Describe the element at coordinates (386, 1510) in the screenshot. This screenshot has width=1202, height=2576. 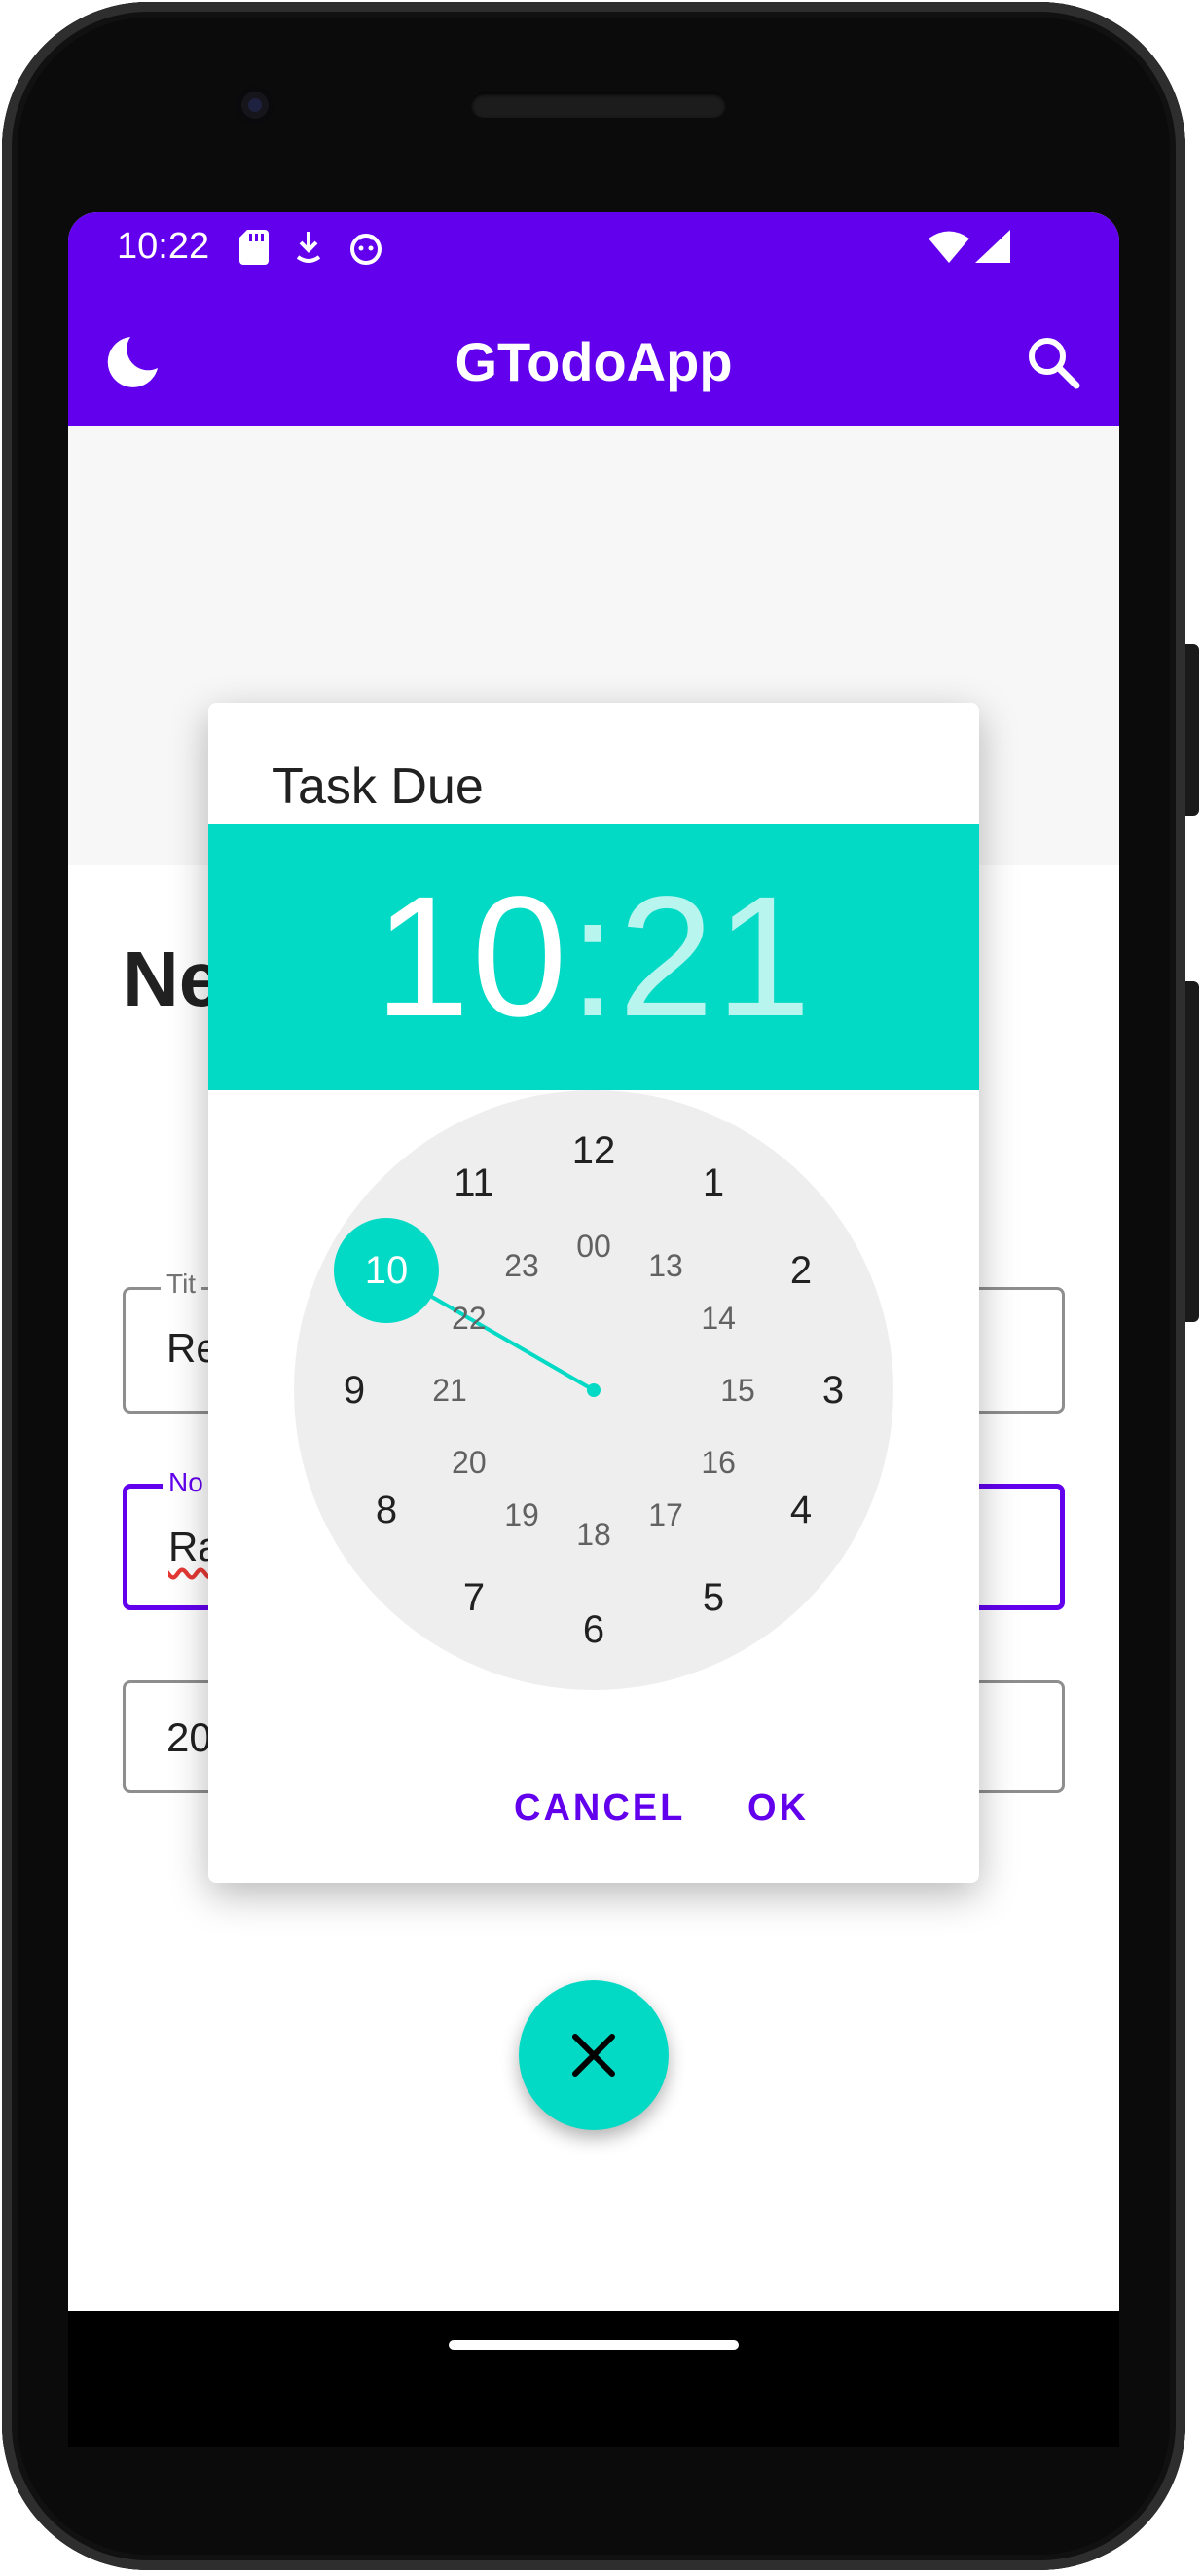
I see `hour-outer-8: 8` at that location.